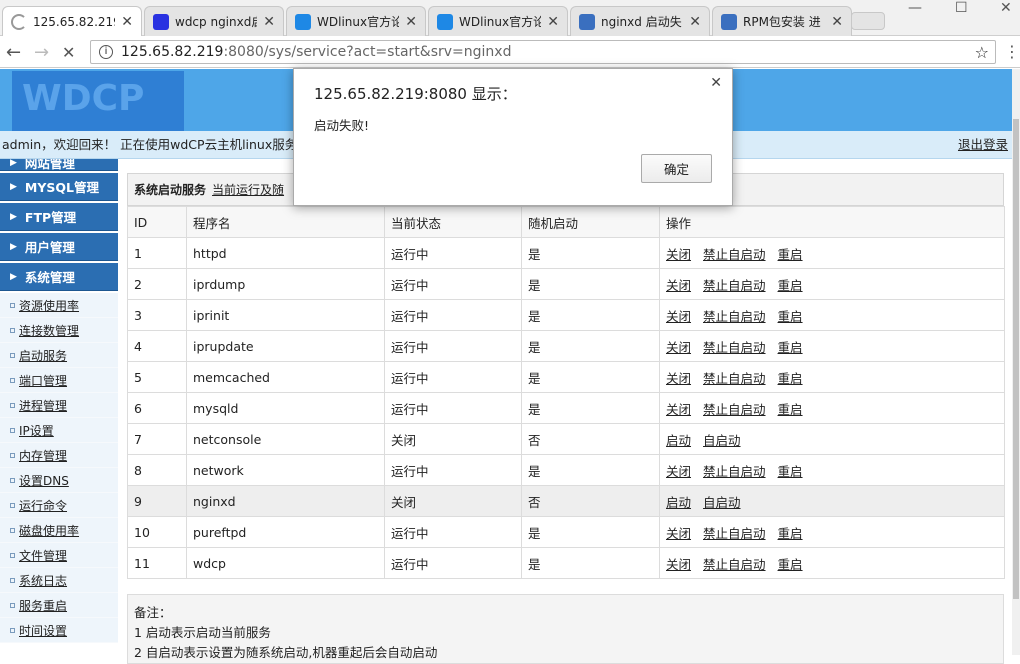  I want to click on logout-link: 退出登录, so click(983, 145).